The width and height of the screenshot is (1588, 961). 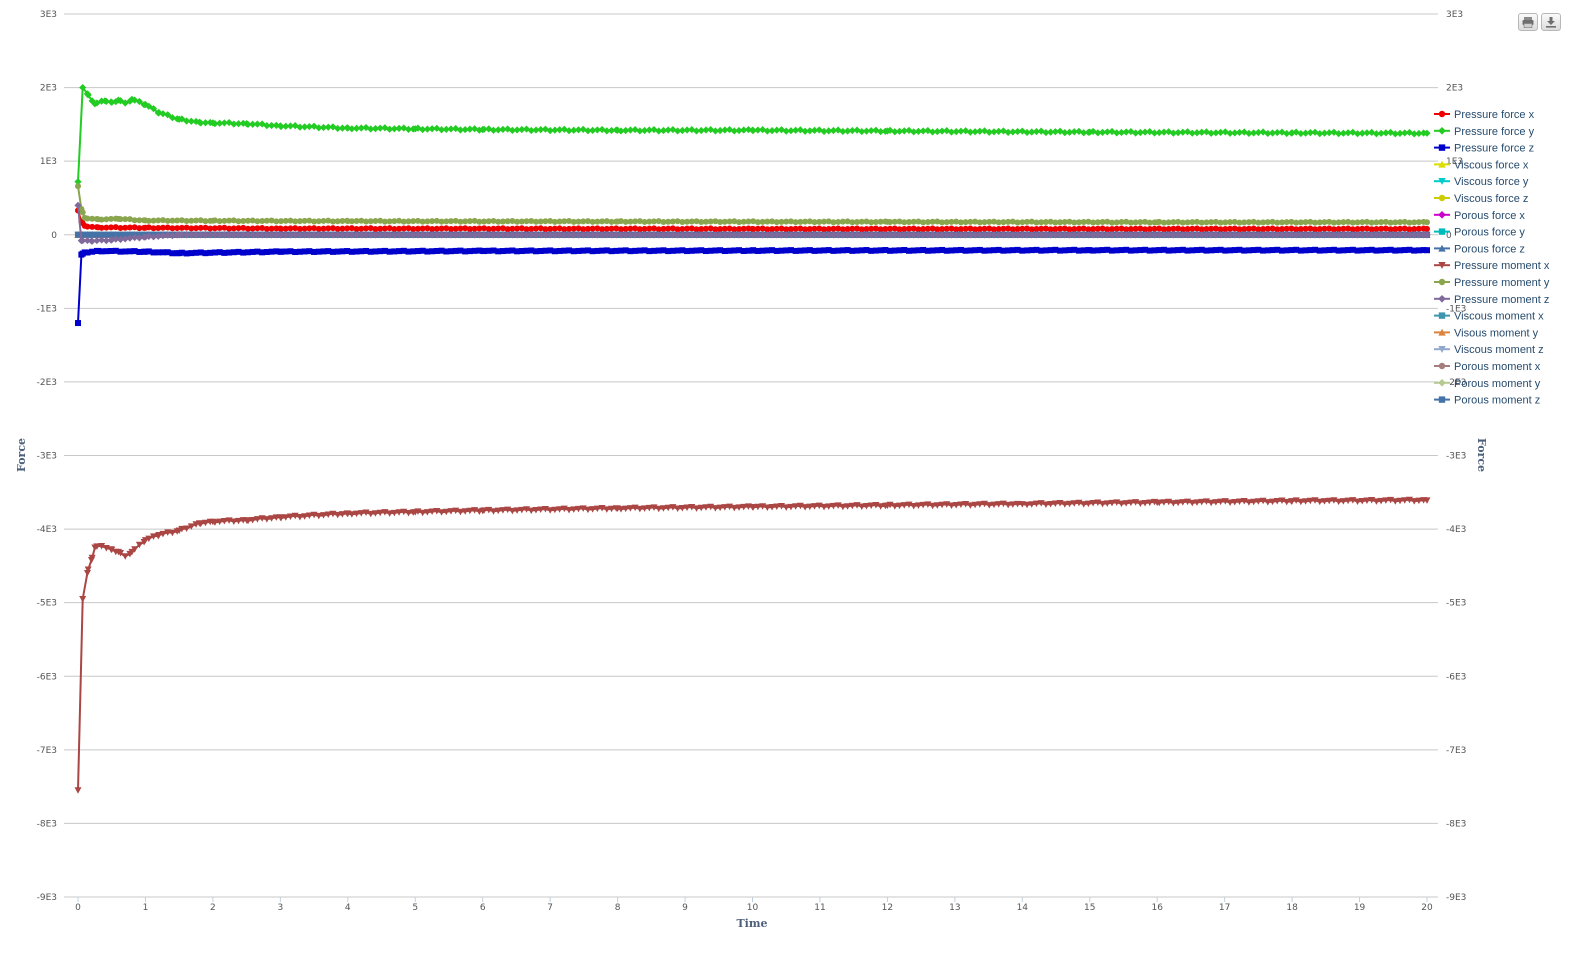 What do you see at coordinates (618, 908) in the screenshot?
I see `x-tick-label: 8` at bounding box center [618, 908].